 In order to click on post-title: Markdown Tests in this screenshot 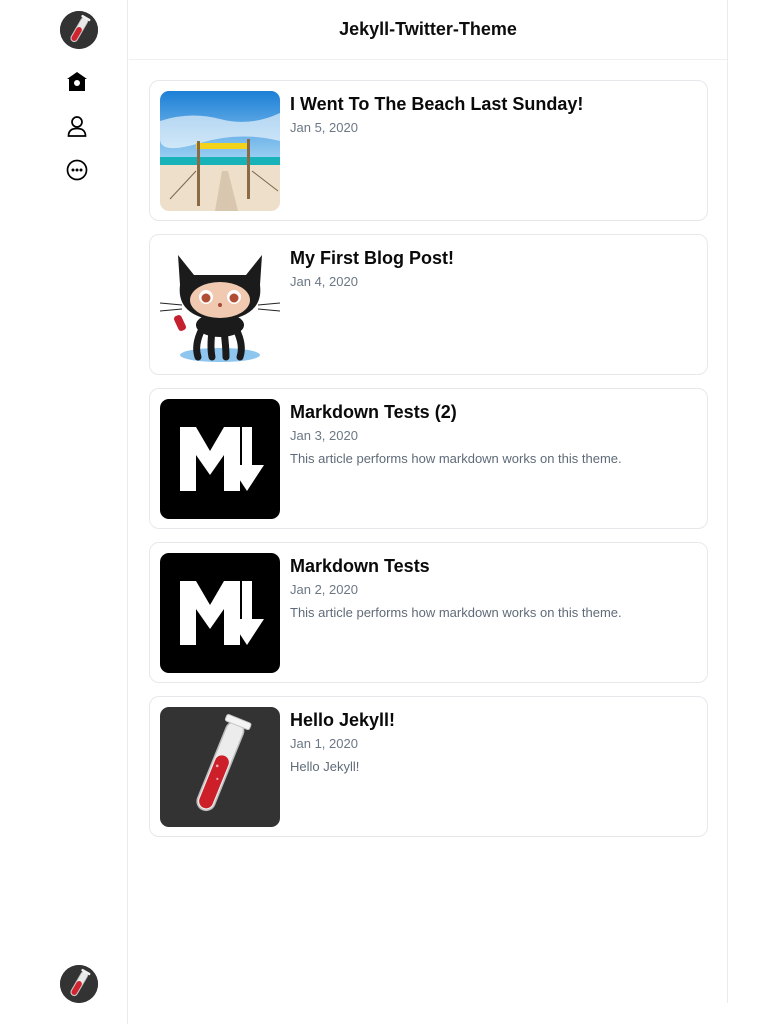, I will do `click(360, 566)`.